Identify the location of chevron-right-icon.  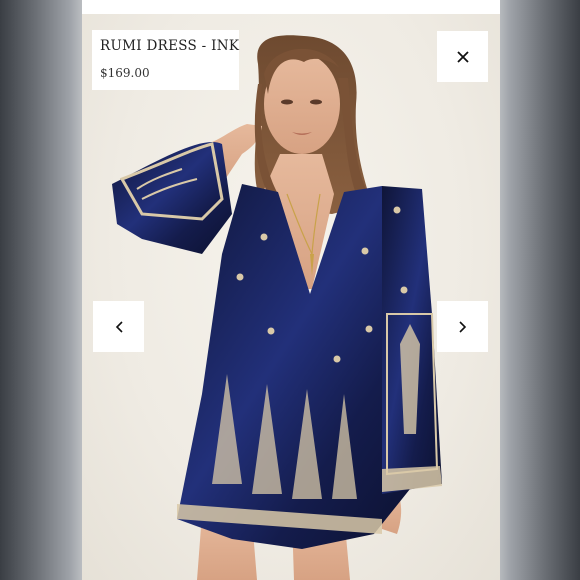
(462, 326).